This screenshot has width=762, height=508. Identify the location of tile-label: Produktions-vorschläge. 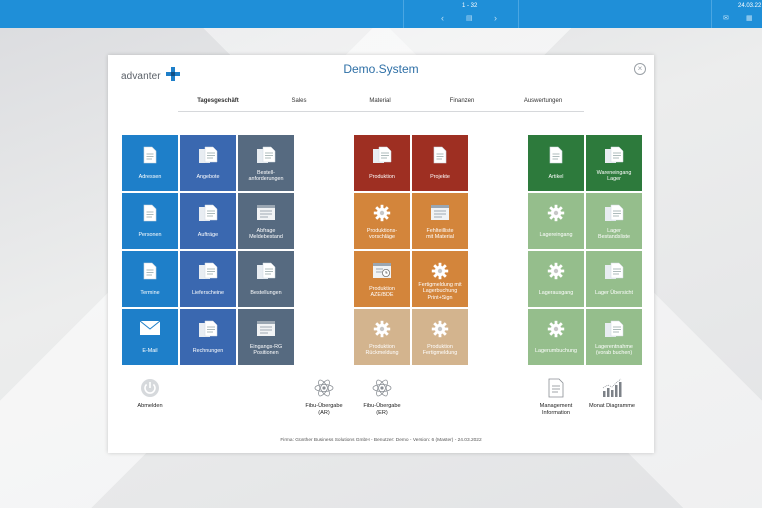
(382, 234).